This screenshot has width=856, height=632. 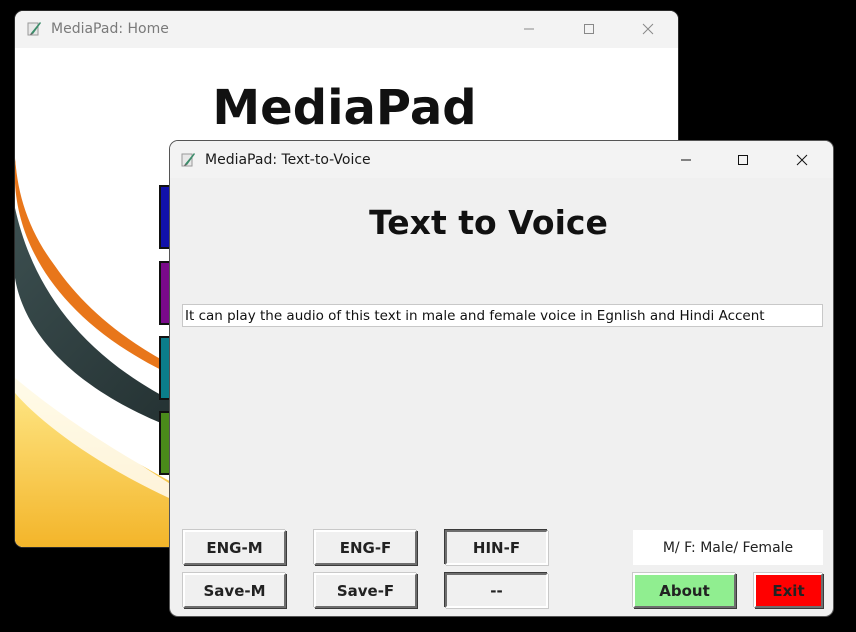 What do you see at coordinates (365, 590) in the screenshot?
I see `save-female-button: Save-F` at bounding box center [365, 590].